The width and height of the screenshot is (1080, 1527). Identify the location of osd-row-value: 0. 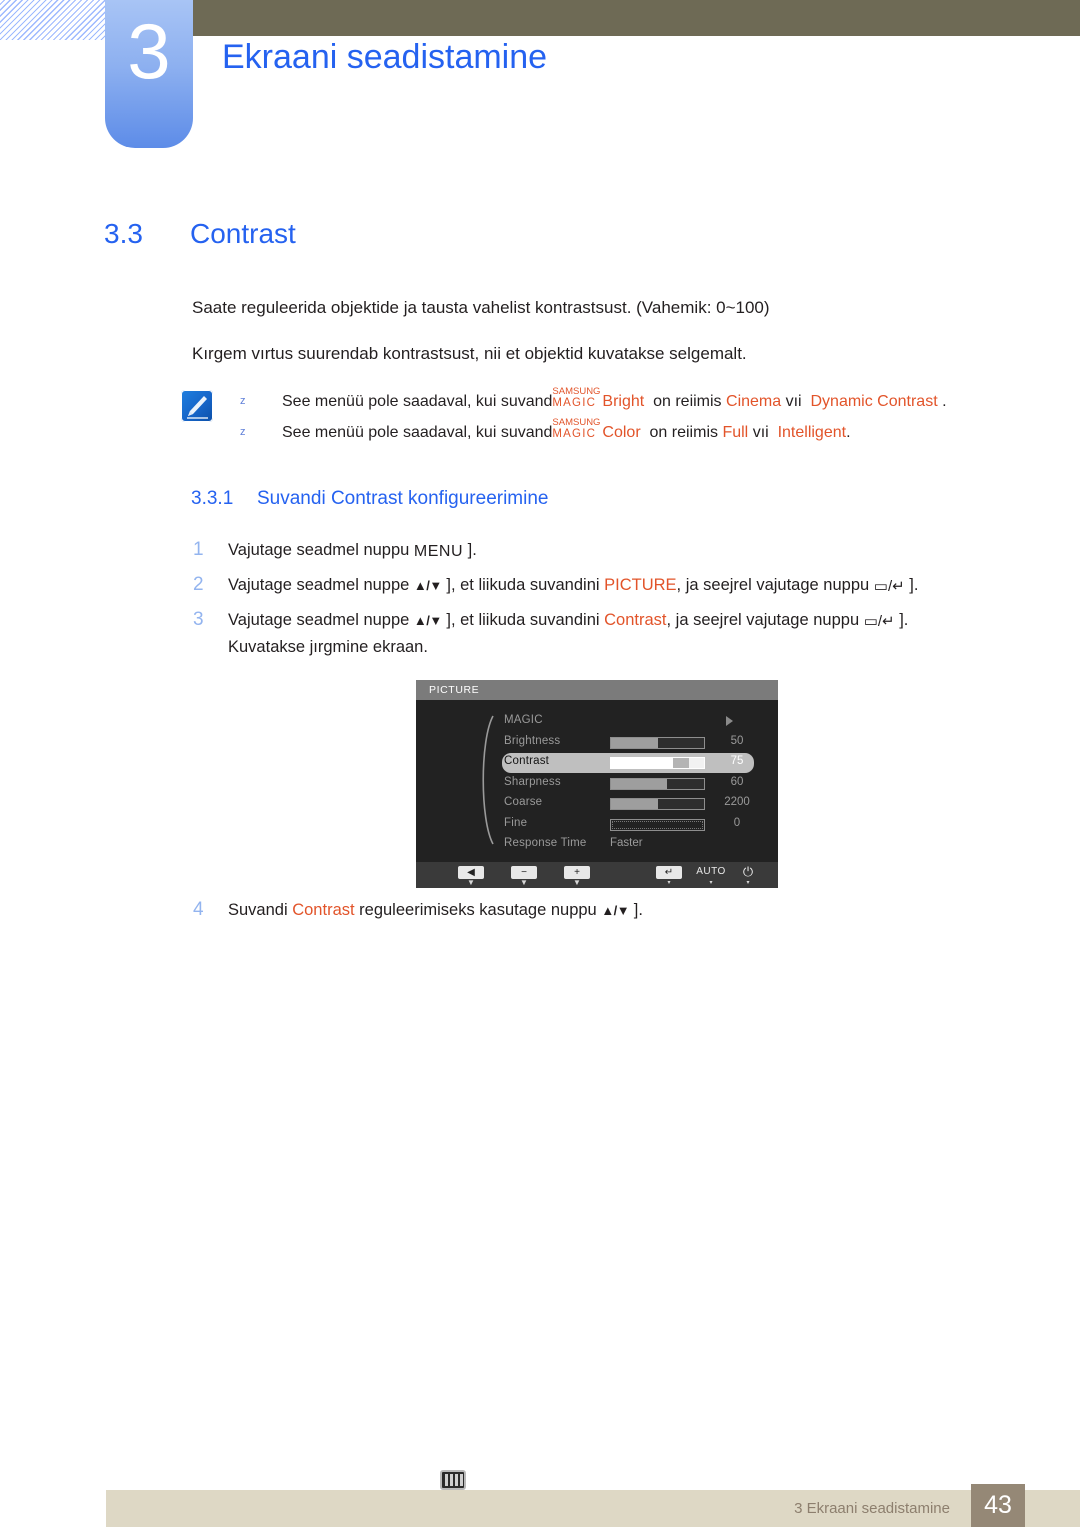
(737, 822).